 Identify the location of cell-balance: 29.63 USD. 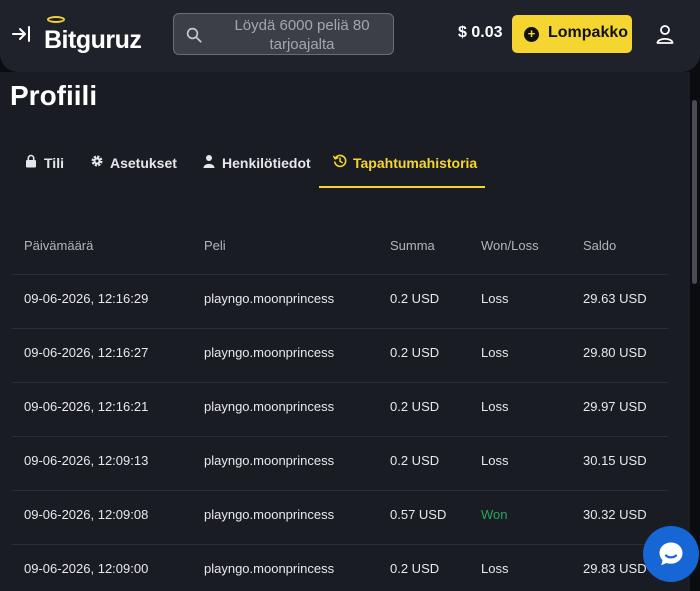
(615, 298).